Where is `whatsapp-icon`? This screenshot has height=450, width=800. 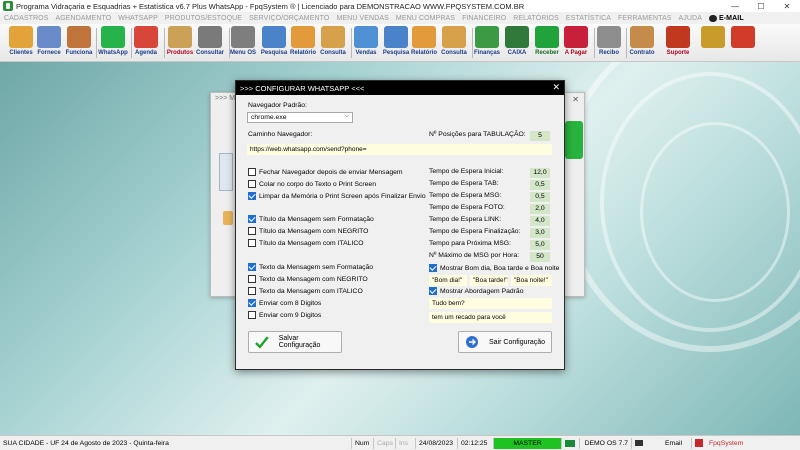
whatsapp-icon is located at coordinates (113, 37).